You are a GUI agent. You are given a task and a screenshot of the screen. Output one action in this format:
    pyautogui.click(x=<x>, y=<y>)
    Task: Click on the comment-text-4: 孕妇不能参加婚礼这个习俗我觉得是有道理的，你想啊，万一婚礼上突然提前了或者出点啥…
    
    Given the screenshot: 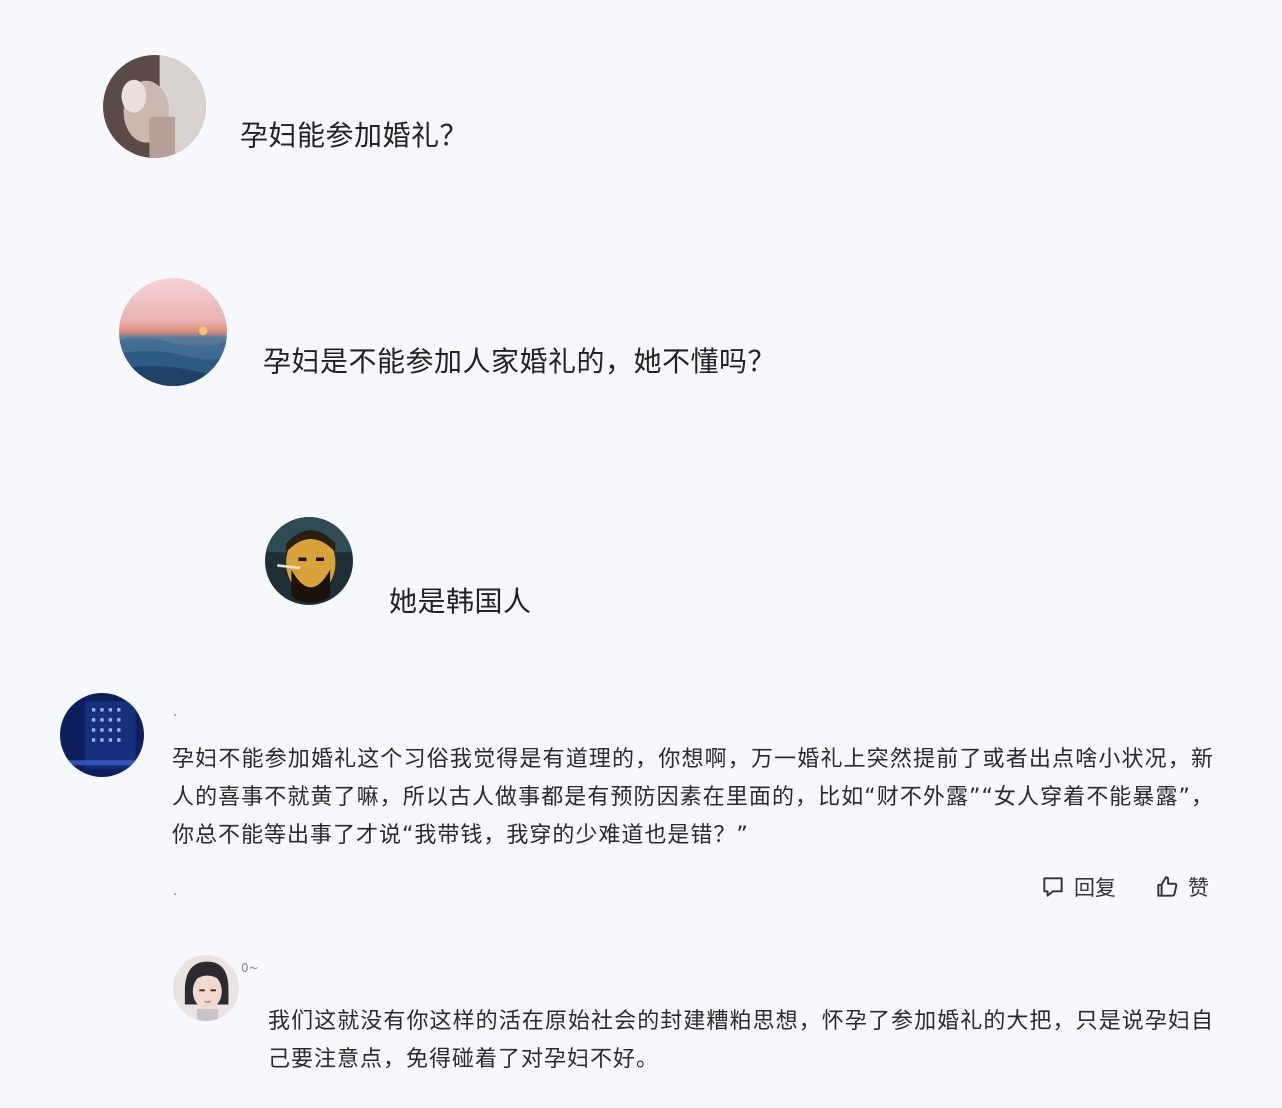 What is the action you would take?
    pyautogui.click(x=693, y=797)
    